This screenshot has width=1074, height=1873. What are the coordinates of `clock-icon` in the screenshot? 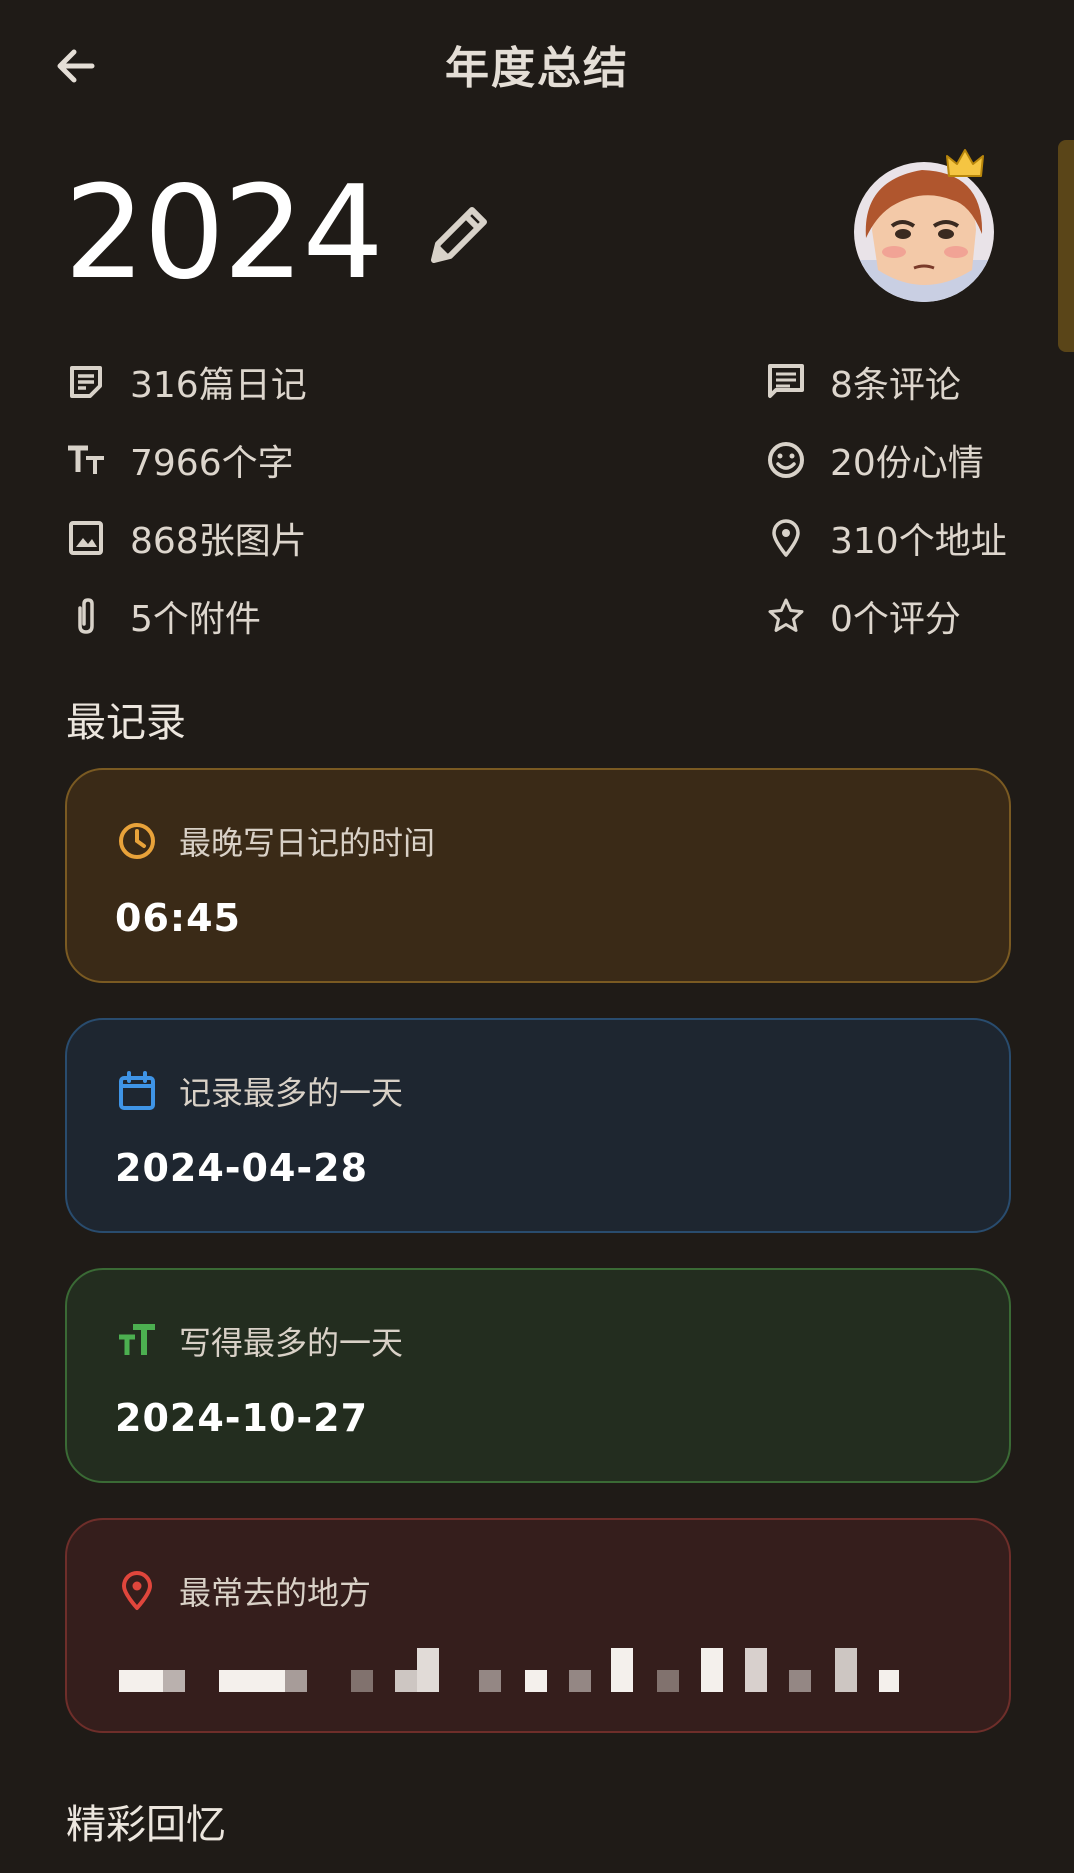 It's located at (137, 841).